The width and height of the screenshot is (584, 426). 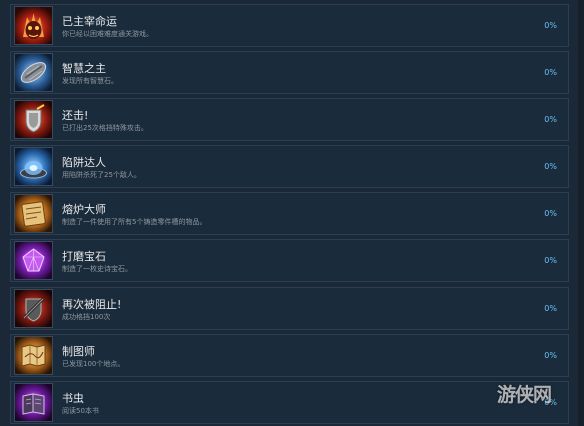 What do you see at coordinates (89, 21) in the screenshot?
I see `achievement-title: 已主宰命运` at bounding box center [89, 21].